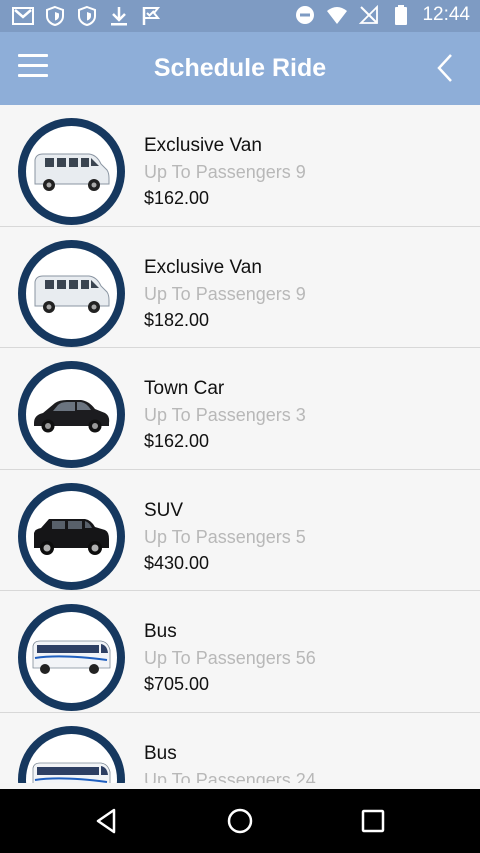 The height and width of the screenshot is (853, 480). I want to click on notification-icons, so click(87, 16).